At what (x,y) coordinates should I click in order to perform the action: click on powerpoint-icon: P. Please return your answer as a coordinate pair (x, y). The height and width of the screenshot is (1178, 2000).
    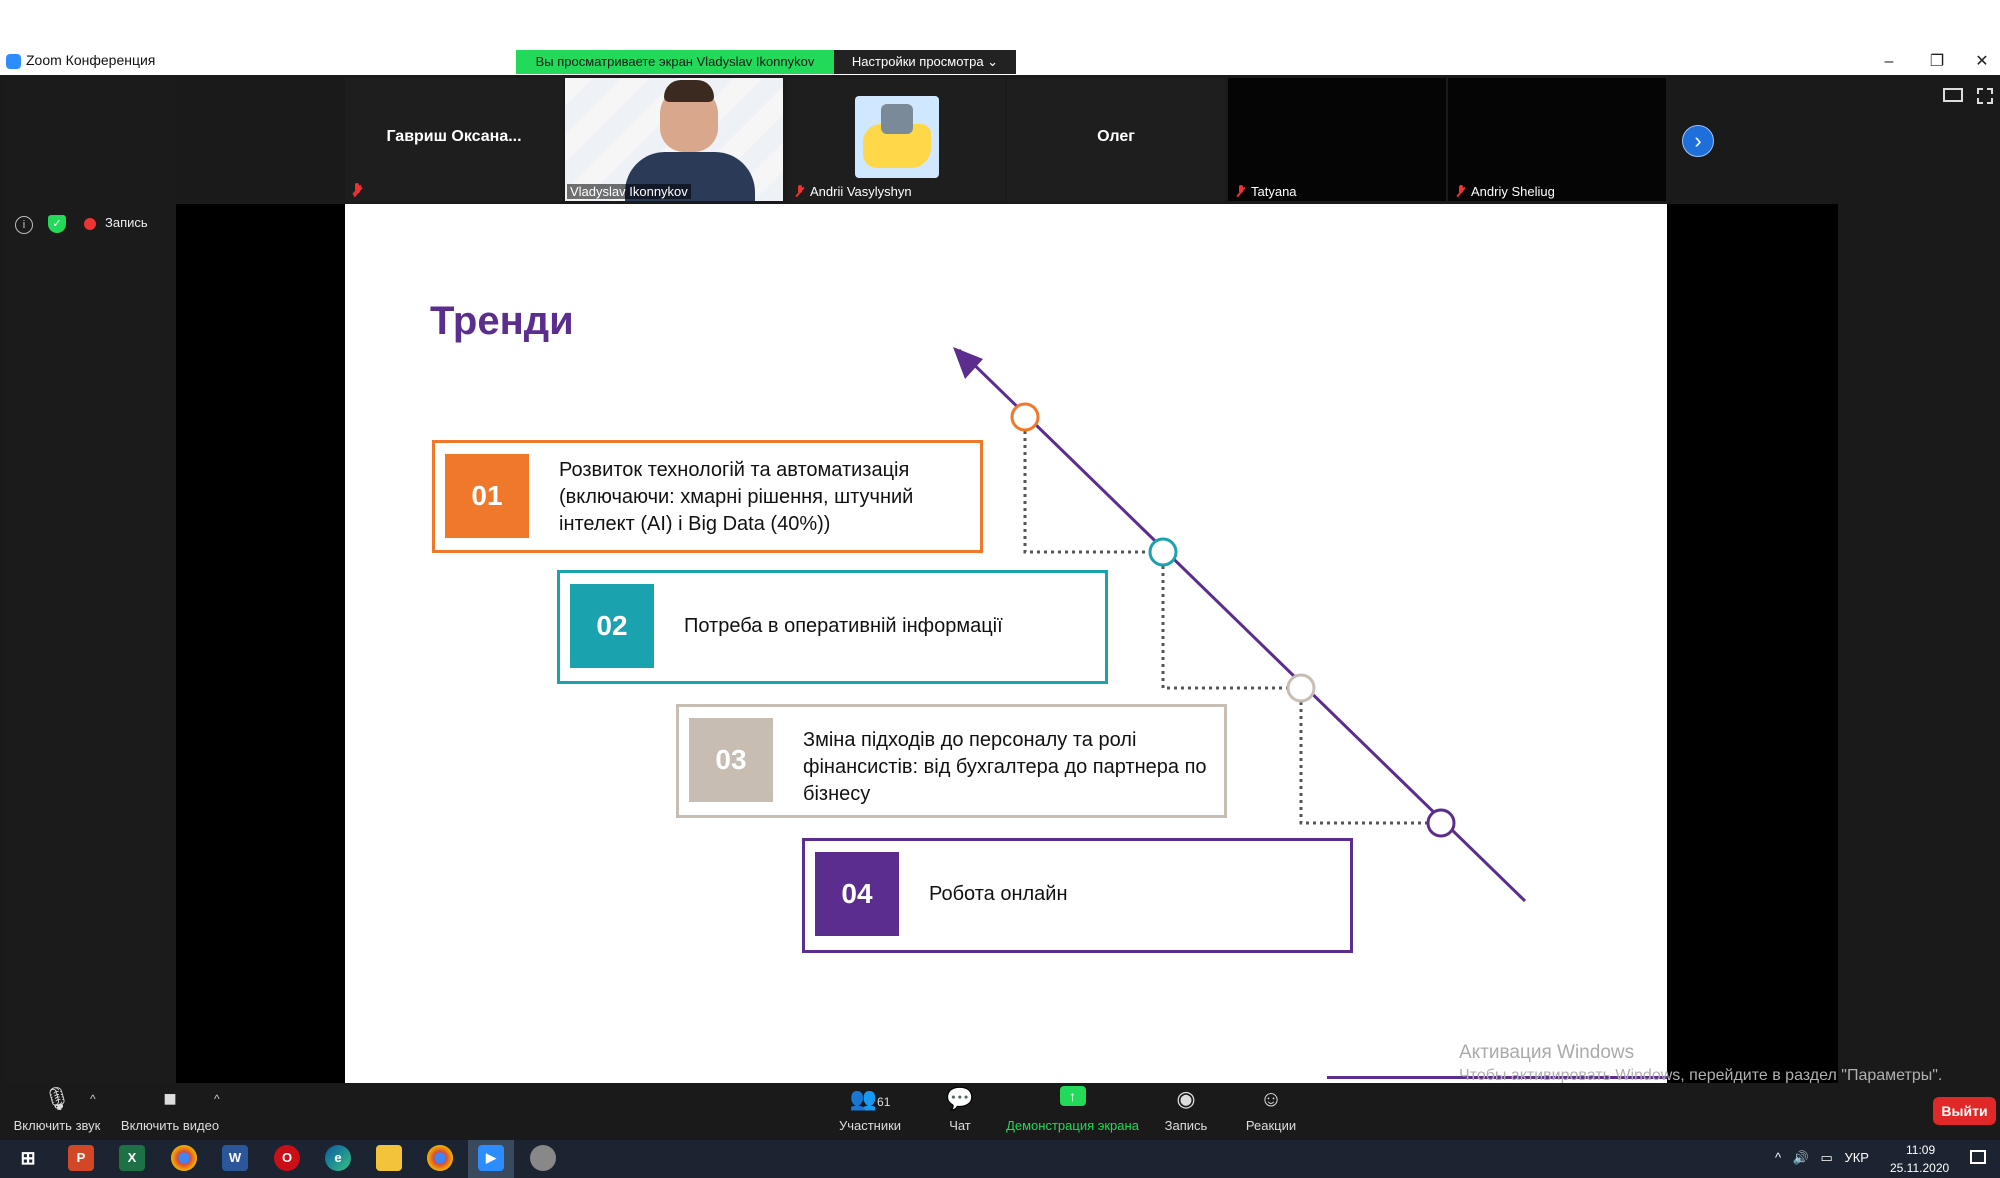
    Looking at the image, I should click on (81, 1158).